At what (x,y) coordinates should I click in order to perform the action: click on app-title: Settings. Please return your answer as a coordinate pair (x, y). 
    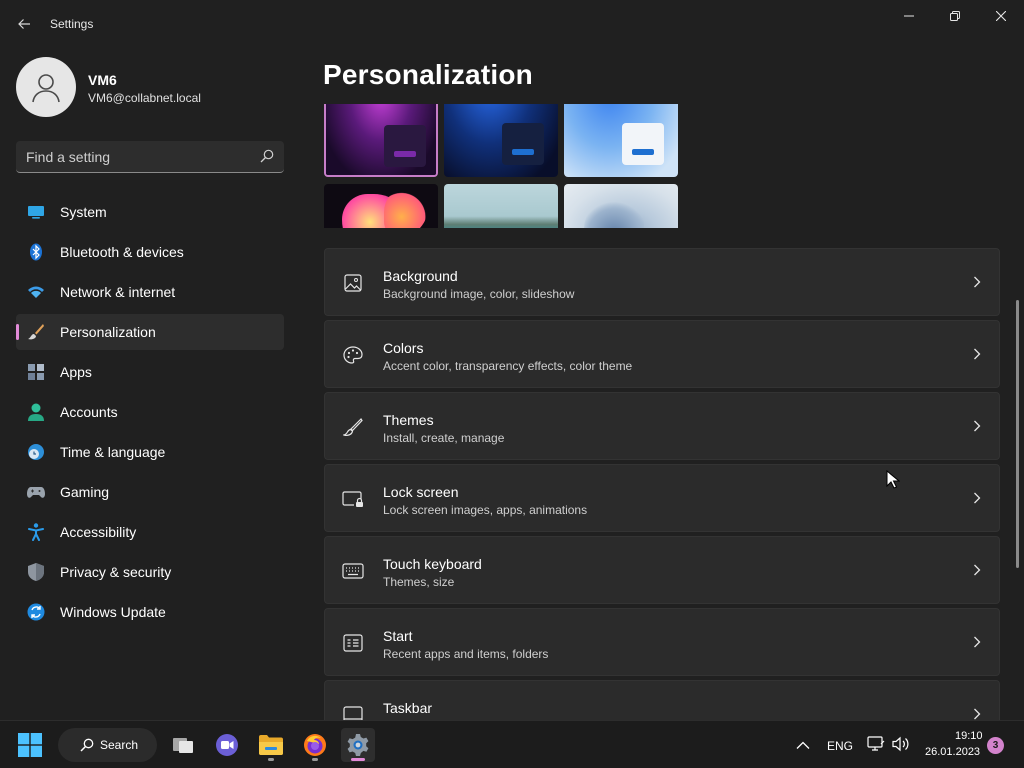
    Looking at the image, I should click on (72, 24).